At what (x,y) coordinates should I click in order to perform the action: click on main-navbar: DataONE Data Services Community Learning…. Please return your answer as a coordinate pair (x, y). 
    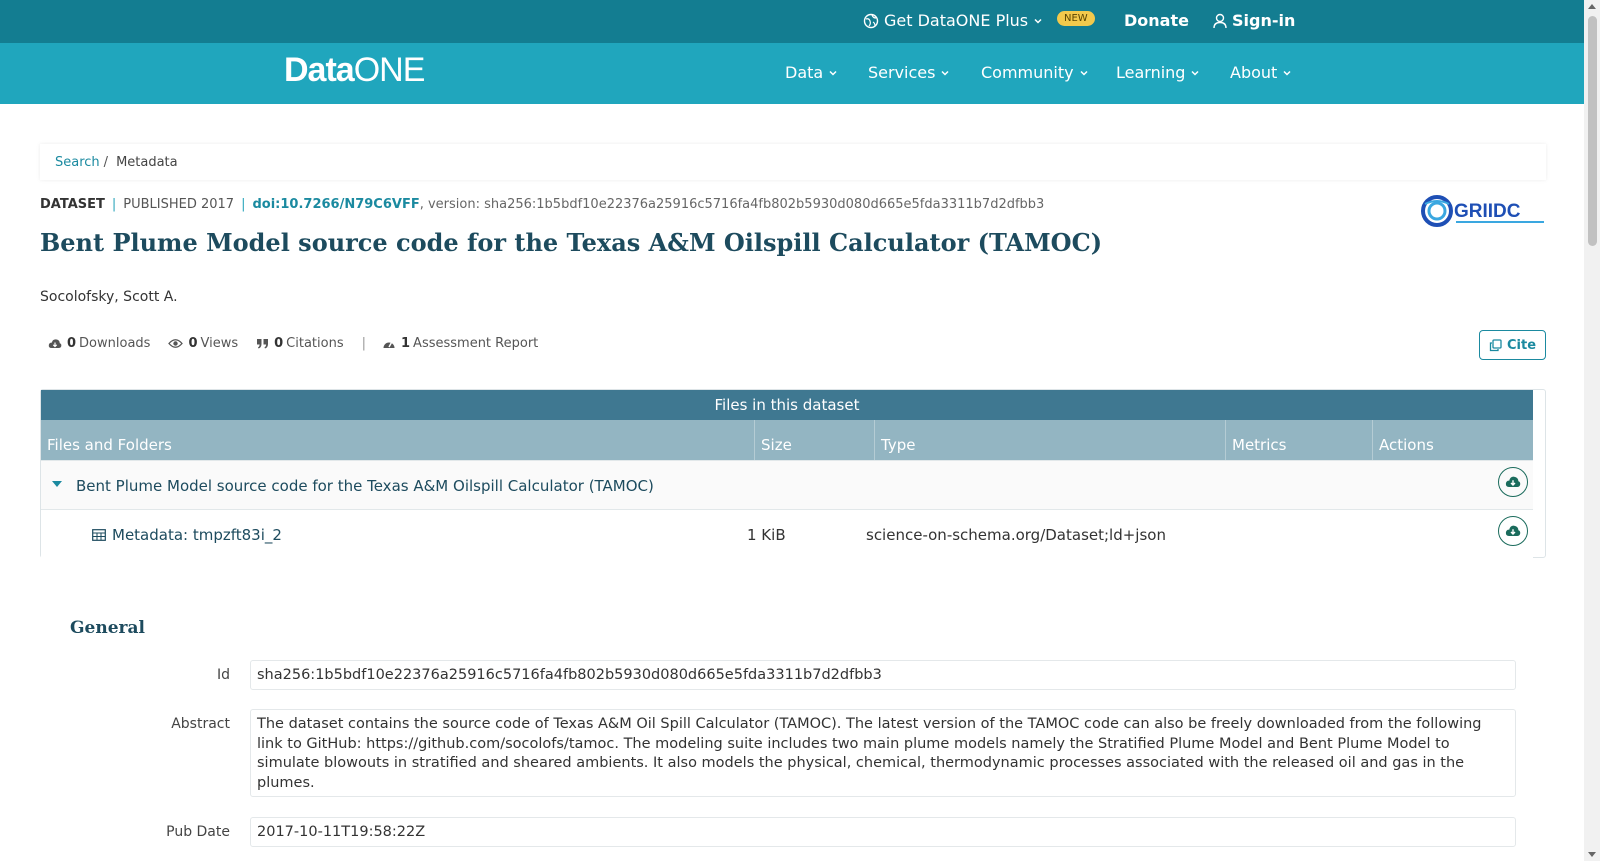
    Looking at the image, I should click on (792, 73).